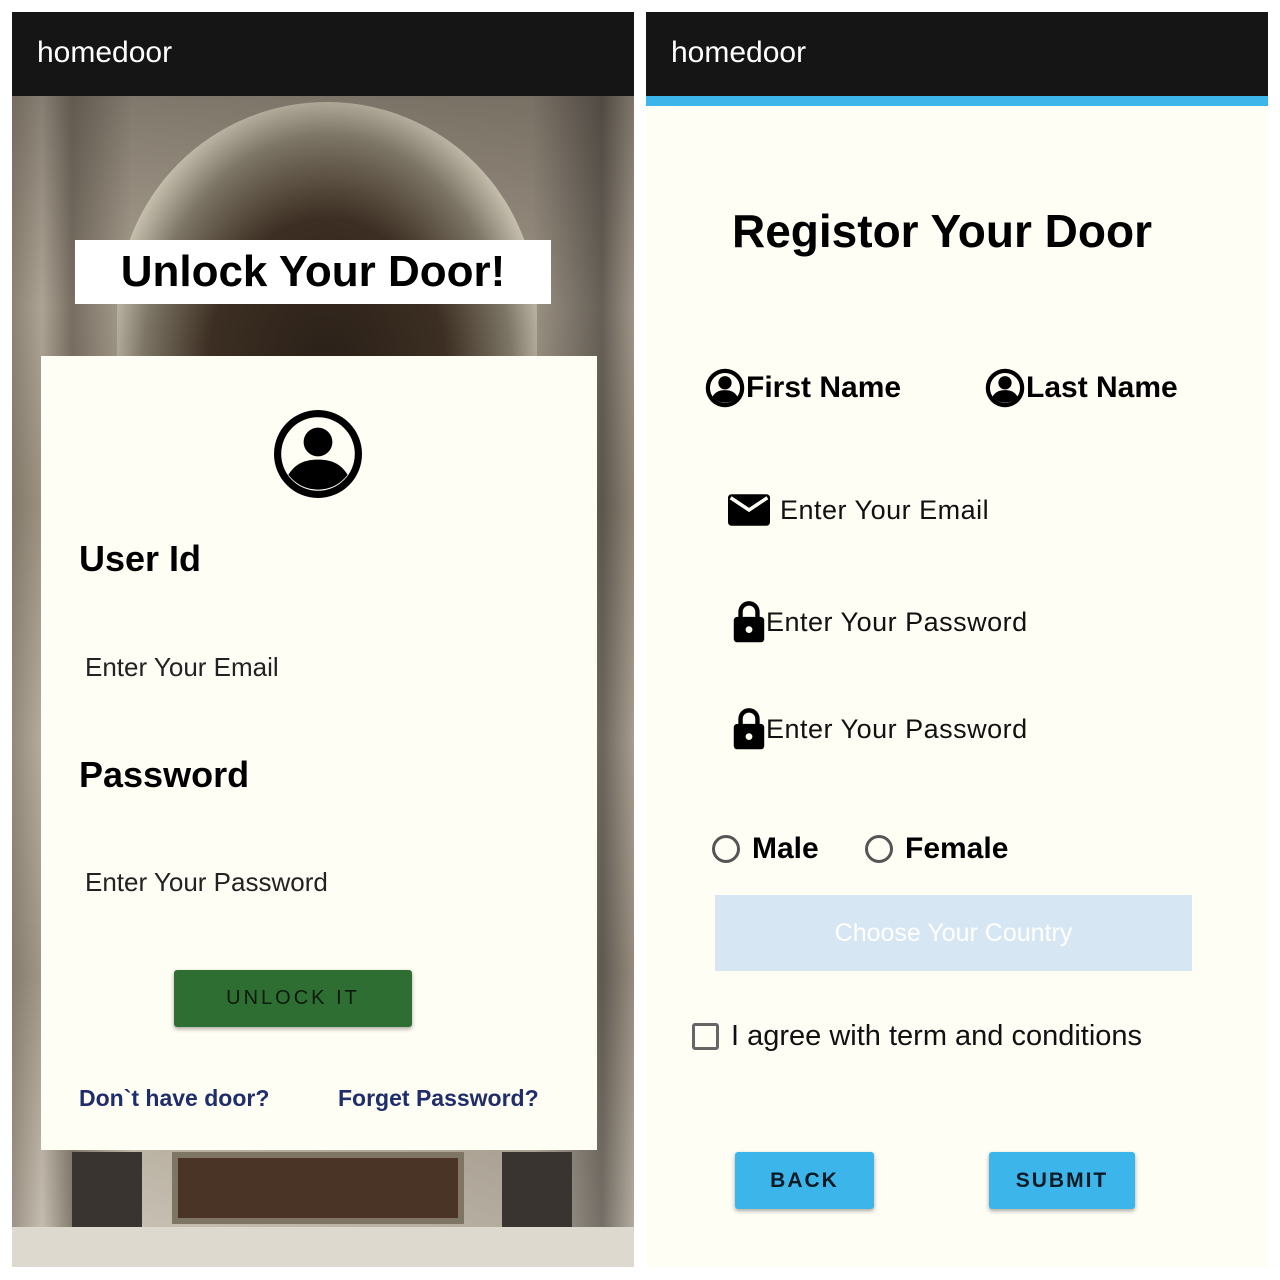  I want to click on country-select-button: Choose Your Country, so click(953, 933).